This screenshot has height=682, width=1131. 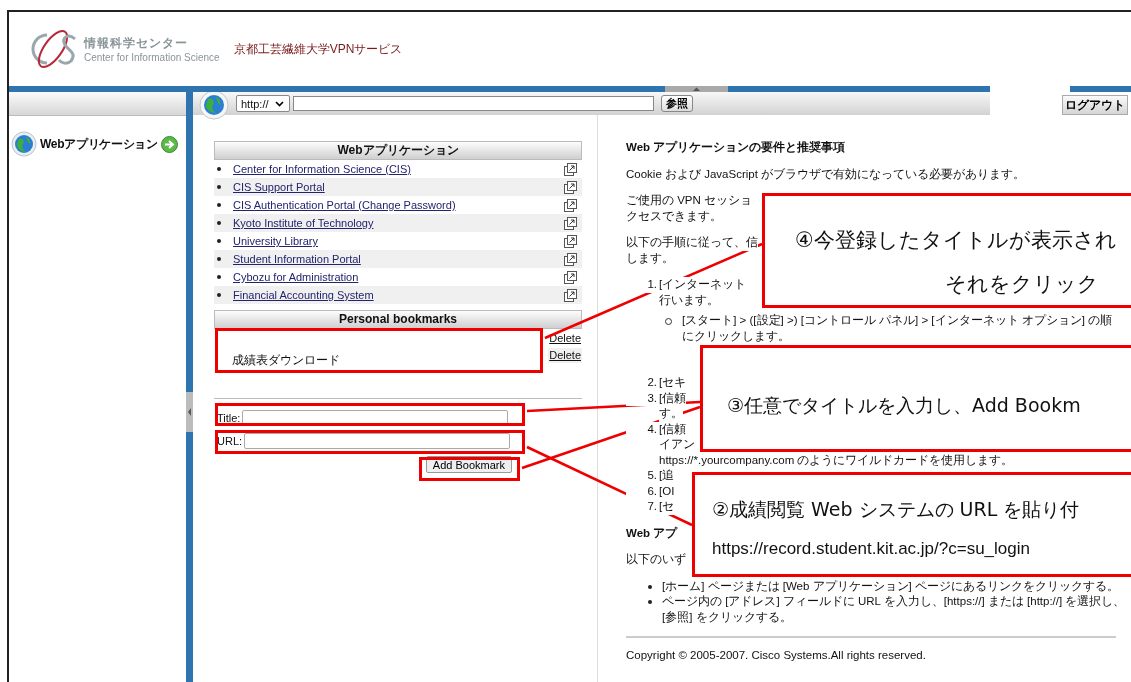 What do you see at coordinates (1100, 89) in the screenshot?
I see `header-bar` at bounding box center [1100, 89].